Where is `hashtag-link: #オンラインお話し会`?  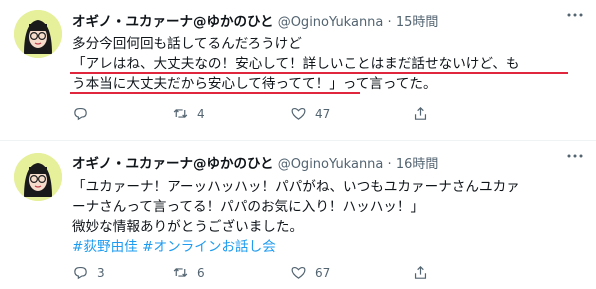
hashtag-link: #オンラインお話し会 is located at coordinates (209, 247).